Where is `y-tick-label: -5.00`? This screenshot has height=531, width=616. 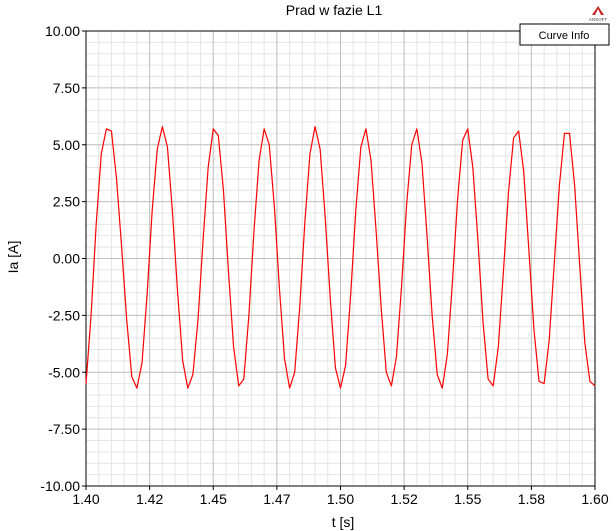
y-tick-label: -5.00 is located at coordinates (64, 372).